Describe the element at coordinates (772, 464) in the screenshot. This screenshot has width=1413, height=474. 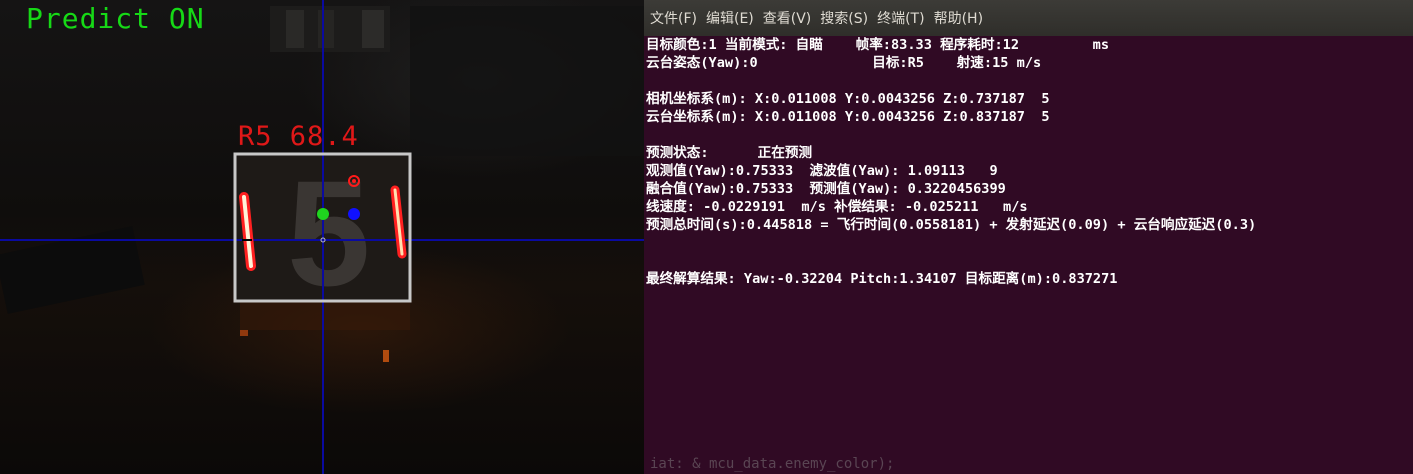
I see `background-code-text: iat: & mcu_data.enemy_color);` at that location.